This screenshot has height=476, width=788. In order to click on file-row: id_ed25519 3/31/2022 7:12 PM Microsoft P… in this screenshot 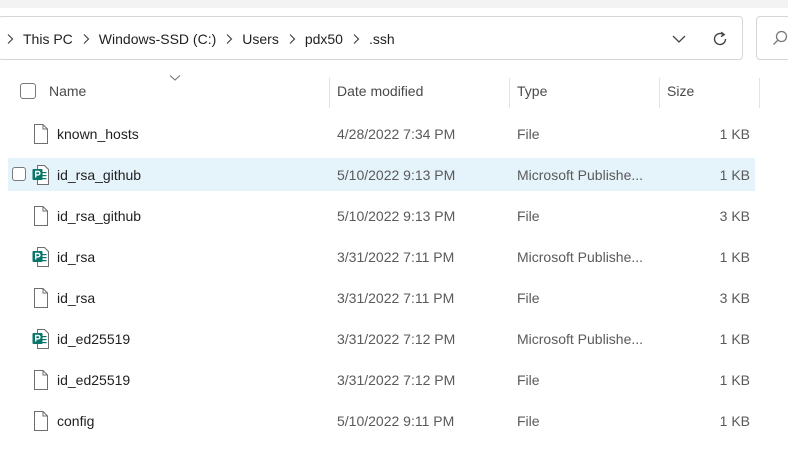, I will do `click(381, 338)`.